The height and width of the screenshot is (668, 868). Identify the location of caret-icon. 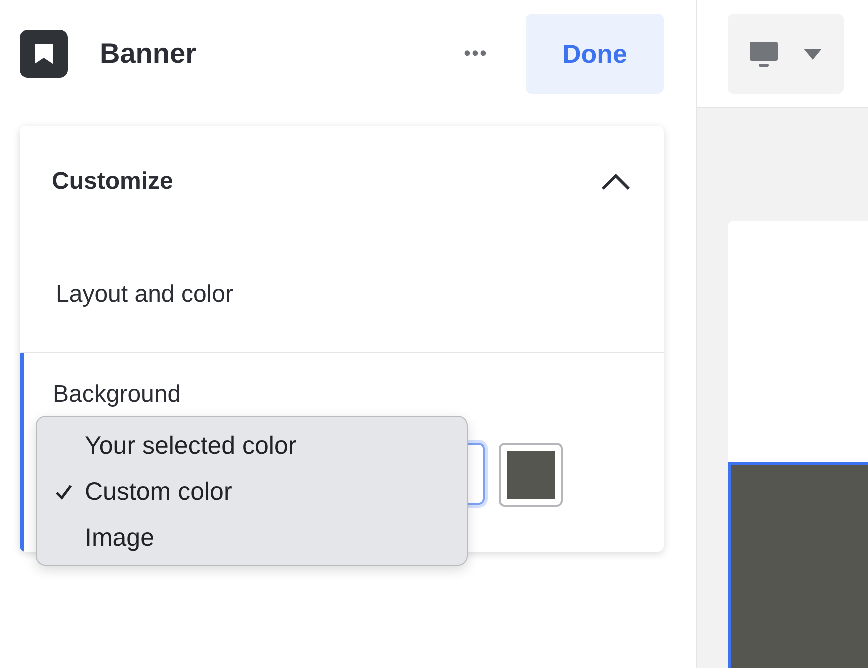
(813, 54).